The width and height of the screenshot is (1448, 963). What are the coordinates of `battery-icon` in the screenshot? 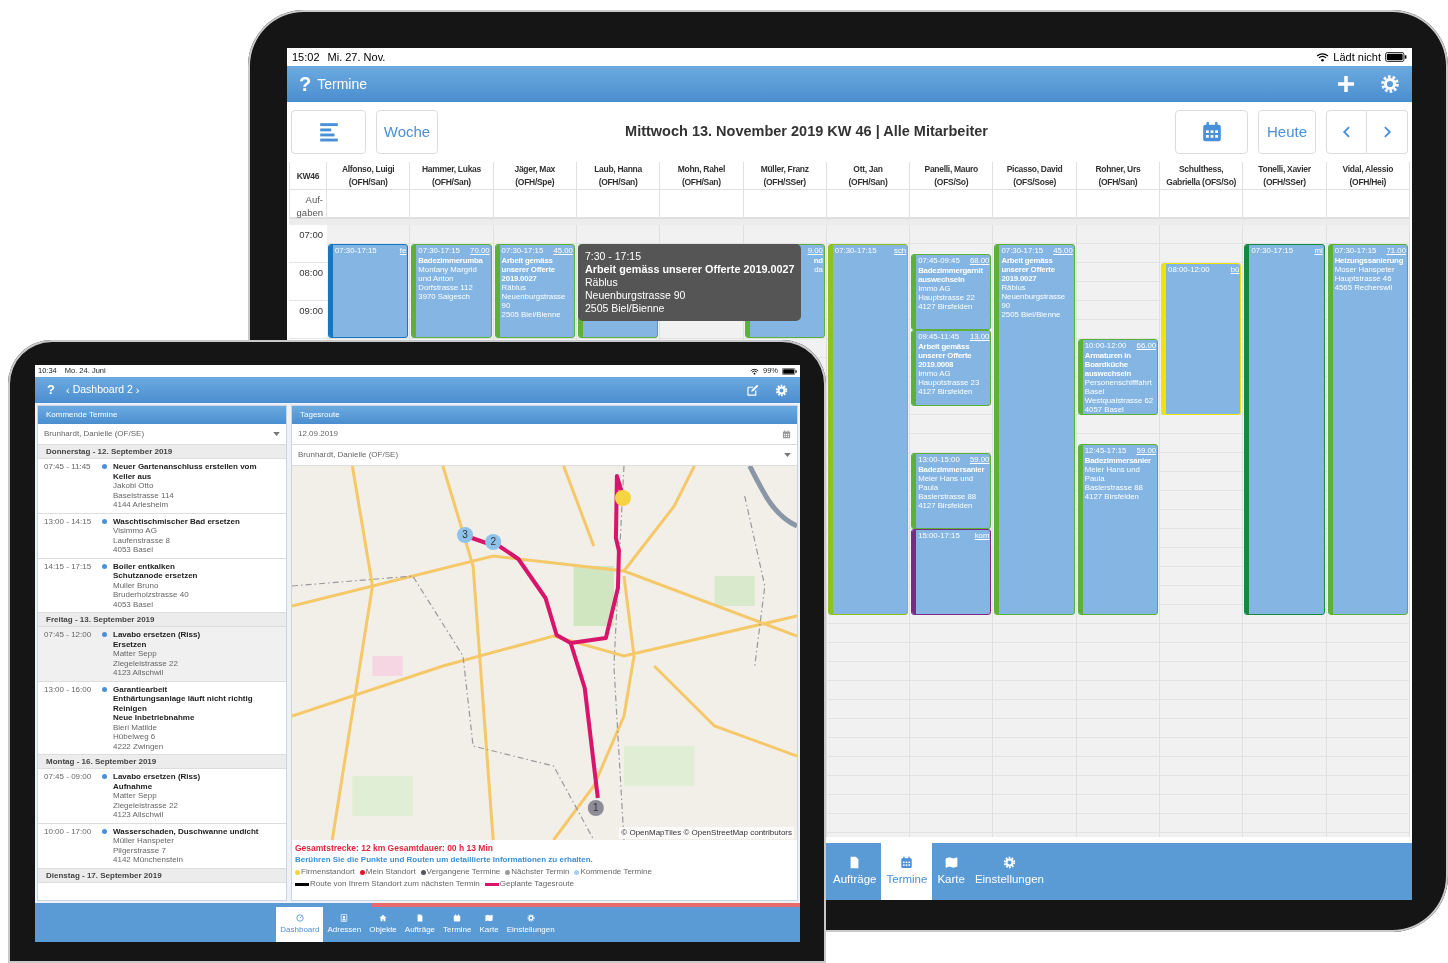 It's located at (789, 371).